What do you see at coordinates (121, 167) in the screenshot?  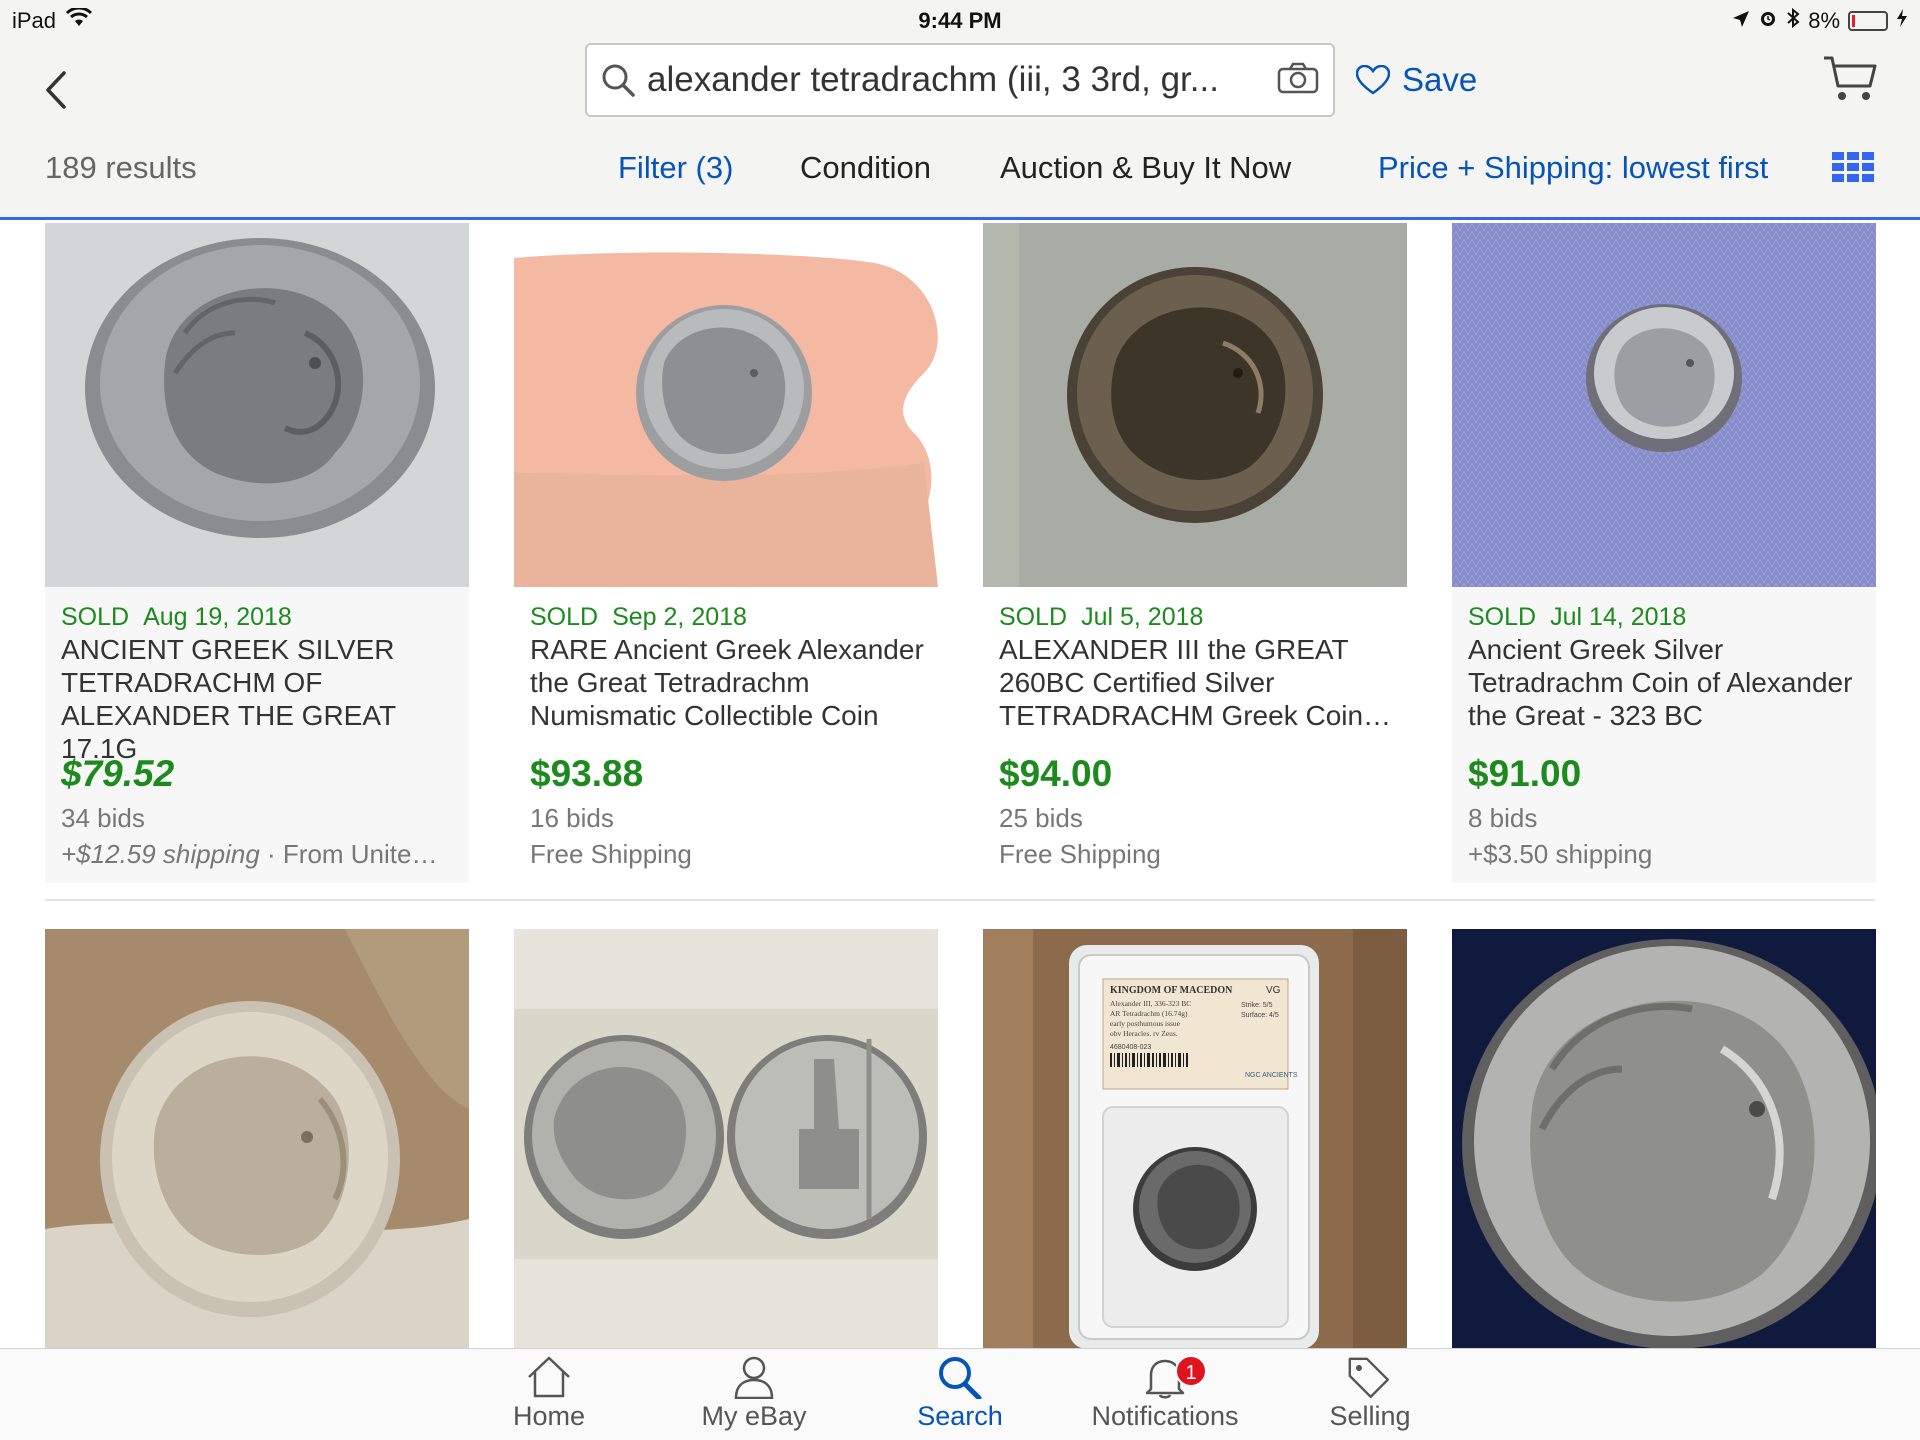 I see `results-count: 189 results` at bounding box center [121, 167].